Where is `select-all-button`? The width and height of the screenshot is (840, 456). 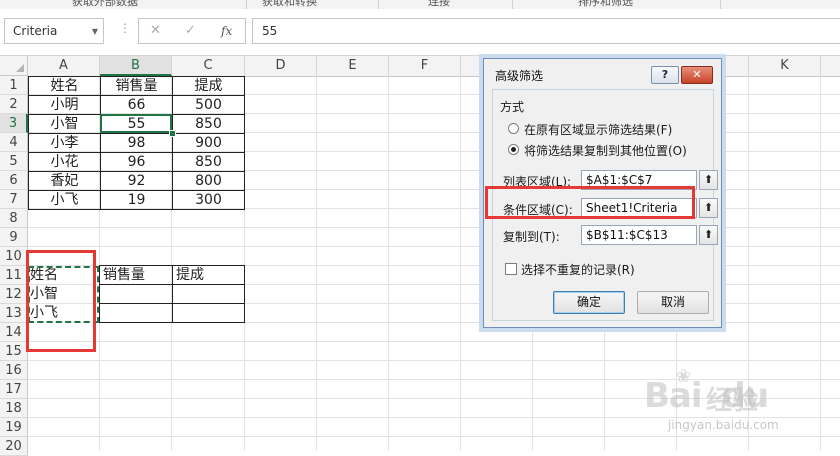
select-all-button is located at coordinates (14, 66).